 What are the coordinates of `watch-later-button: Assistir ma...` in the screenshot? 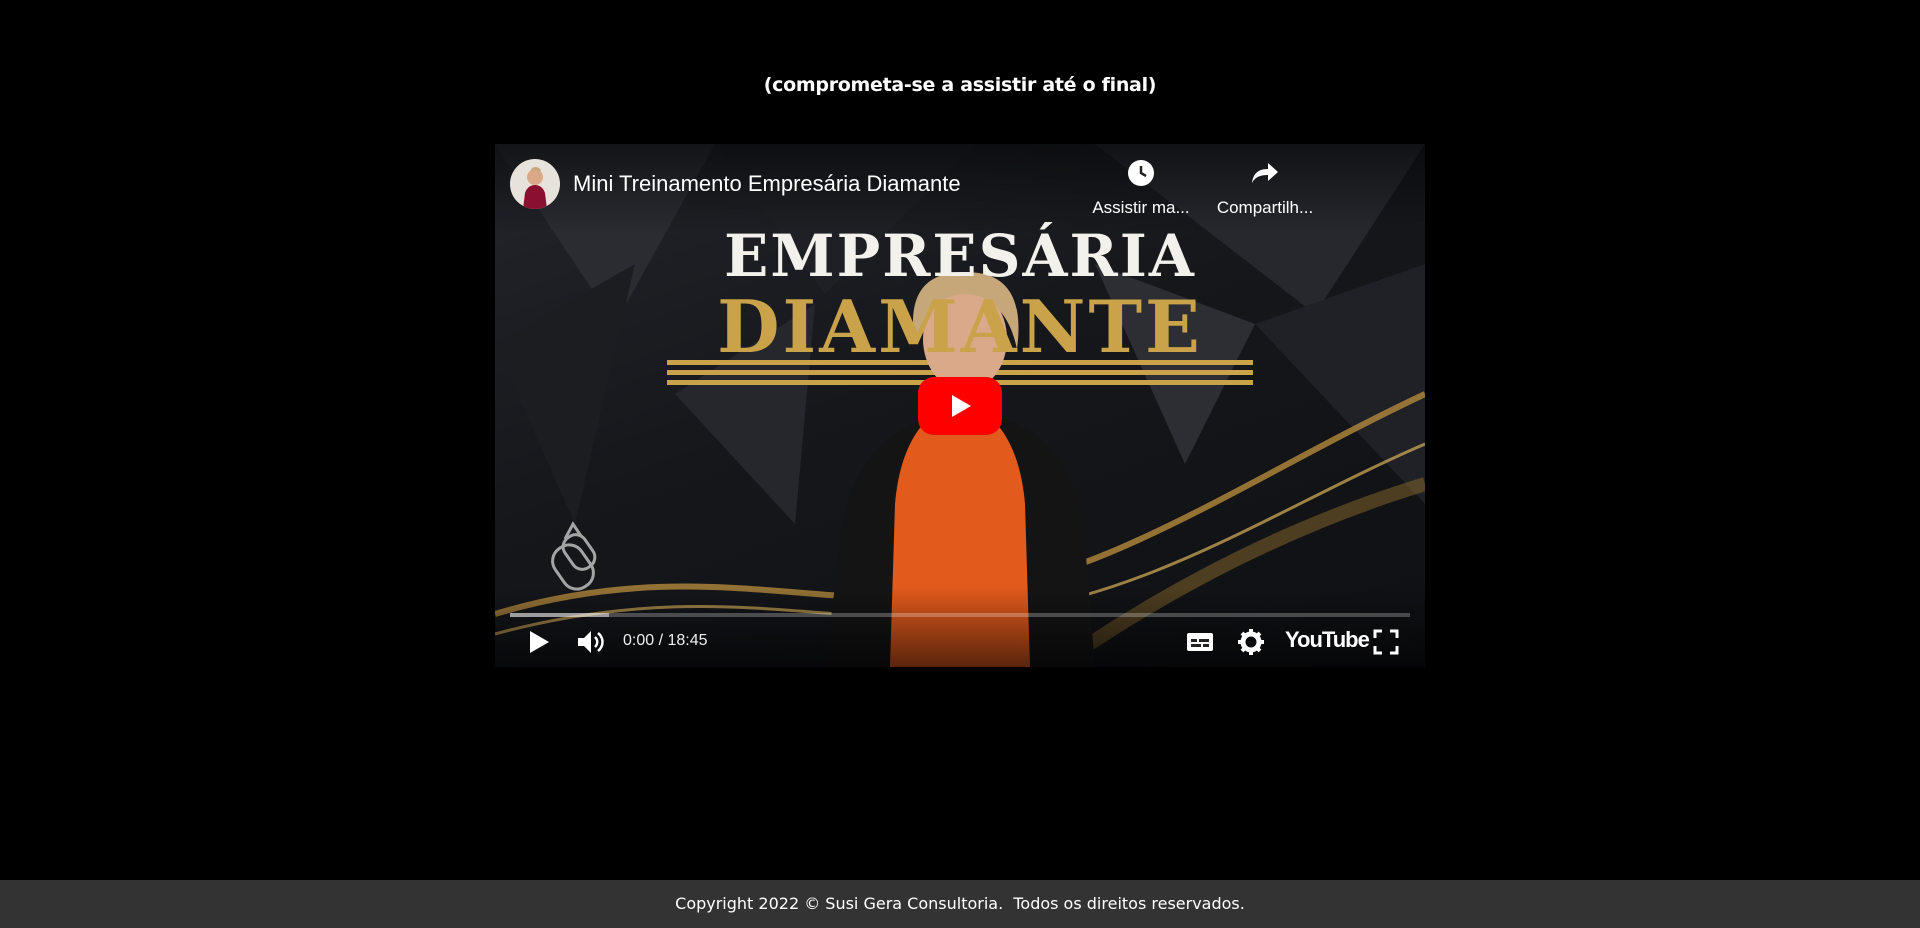 It's located at (1141, 188).